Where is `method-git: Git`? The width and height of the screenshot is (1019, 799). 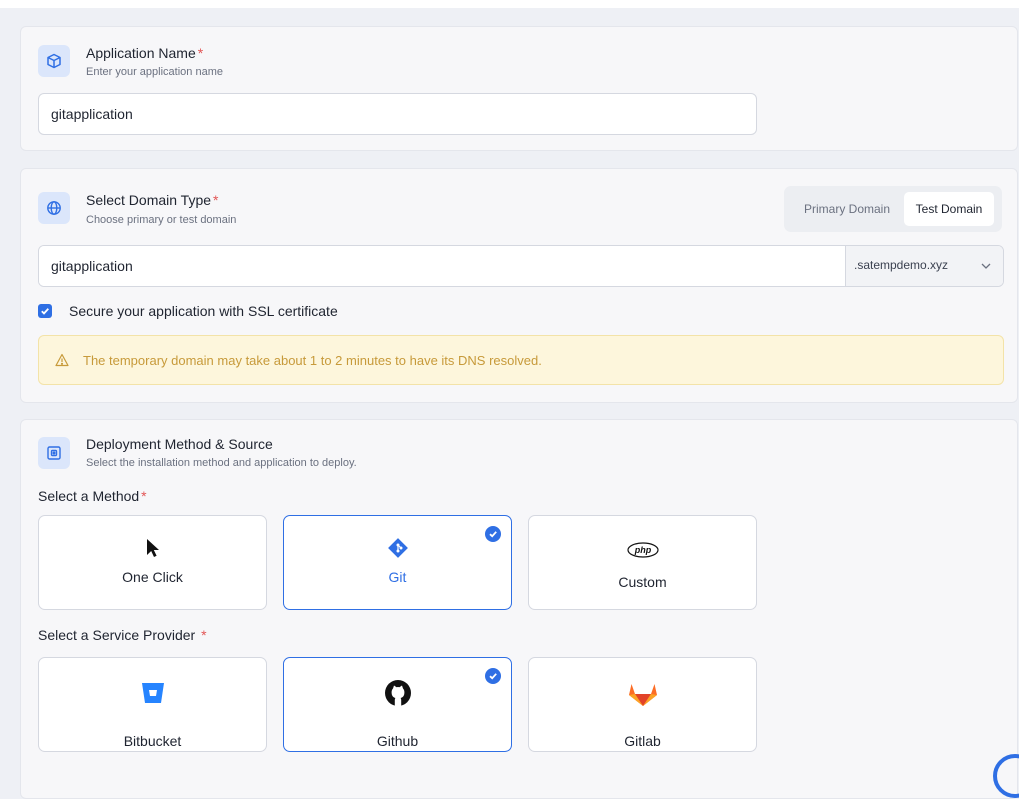
method-git: Git is located at coordinates (397, 562).